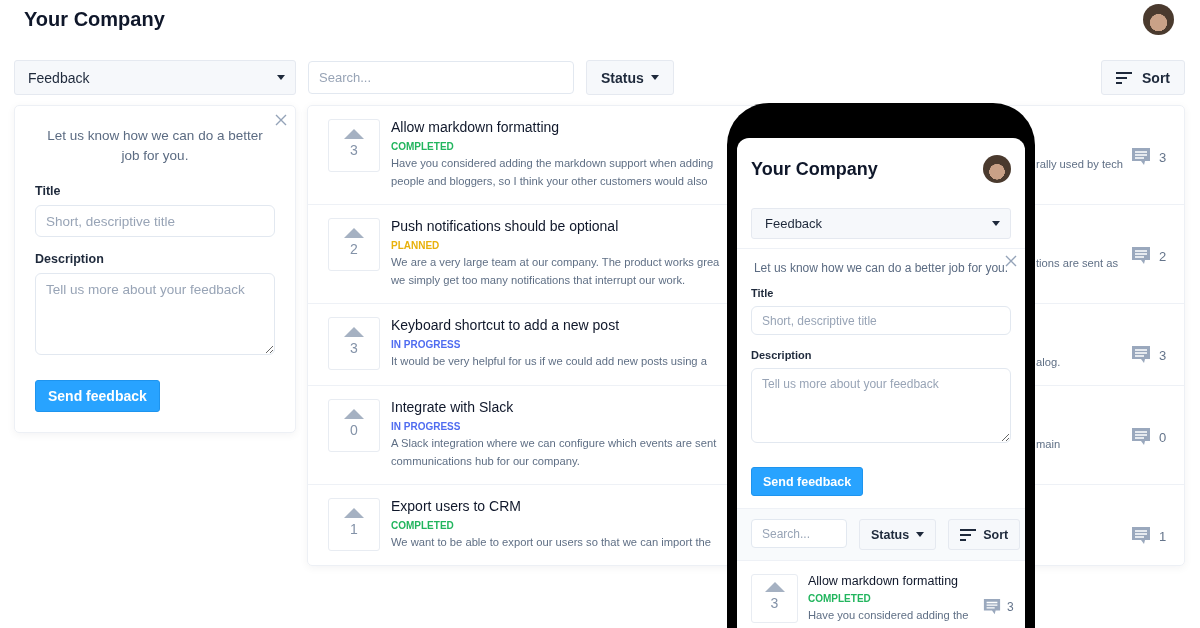  Describe the element at coordinates (554, 443) in the screenshot. I see `post-description: A Slack integration where we can configure which events are sent` at that location.